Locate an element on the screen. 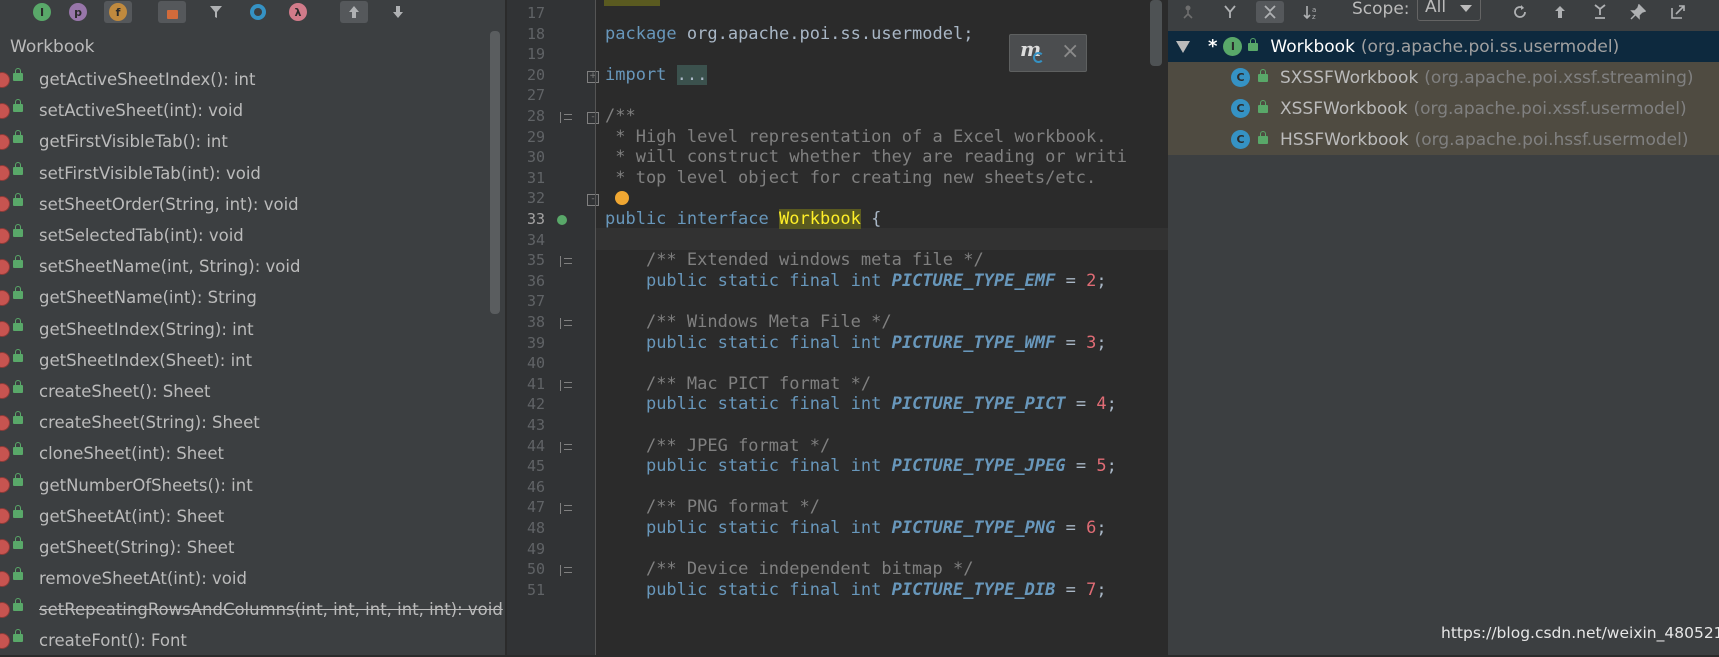 Image resolution: width=1719 pixels, height=657 pixels. chevron-down-icon is located at coordinates (1466, 8).